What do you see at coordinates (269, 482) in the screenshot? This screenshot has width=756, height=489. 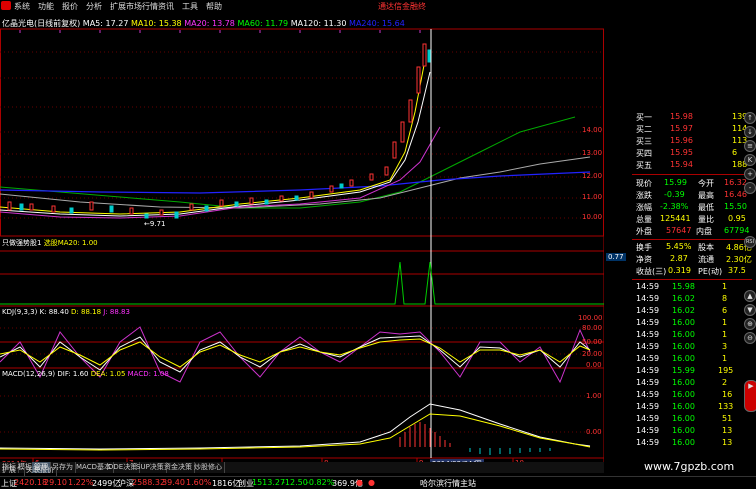 I see `cy-value: 1513.27` at bounding box center [269, 482].